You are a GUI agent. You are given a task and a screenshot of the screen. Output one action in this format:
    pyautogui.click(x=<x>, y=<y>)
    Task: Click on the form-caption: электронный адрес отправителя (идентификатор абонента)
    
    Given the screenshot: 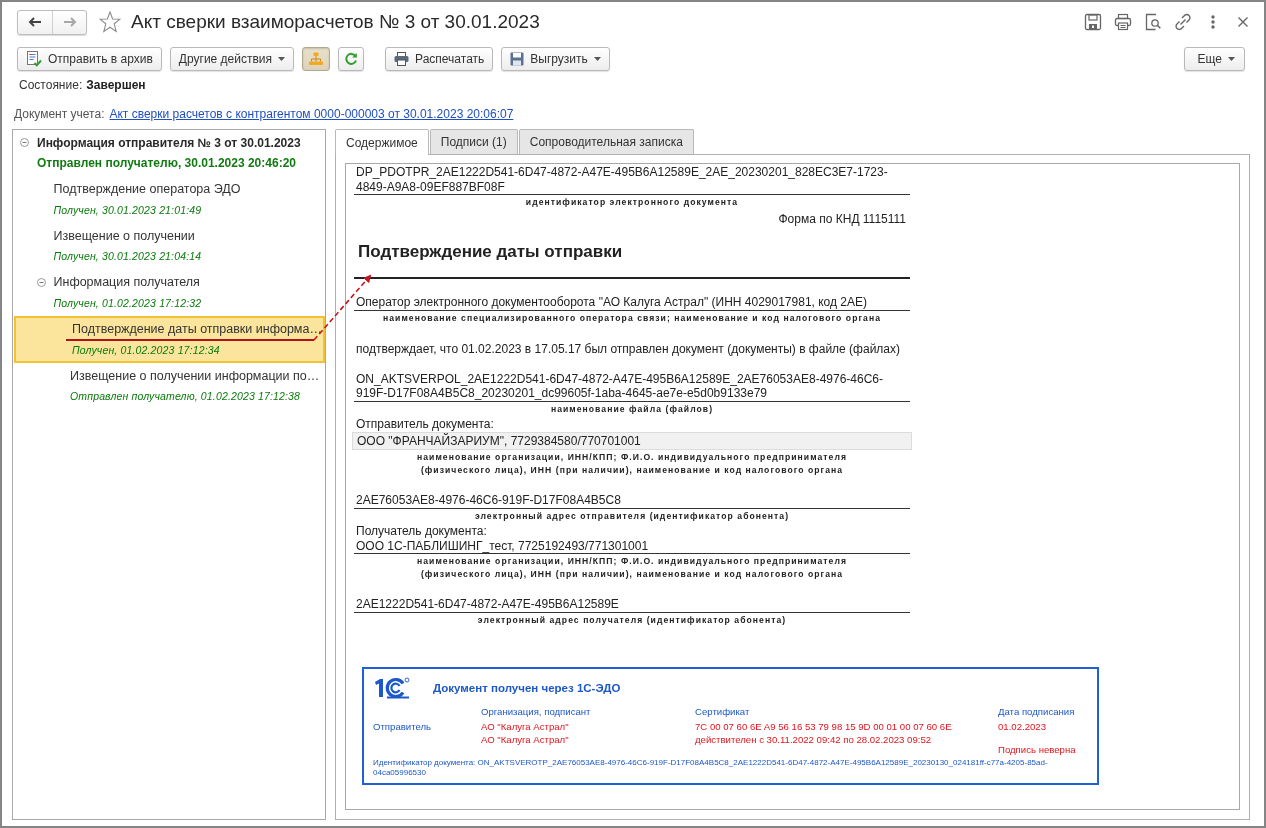 What is the action you would take?
    pyautogui.click(x=632, y=516)
    